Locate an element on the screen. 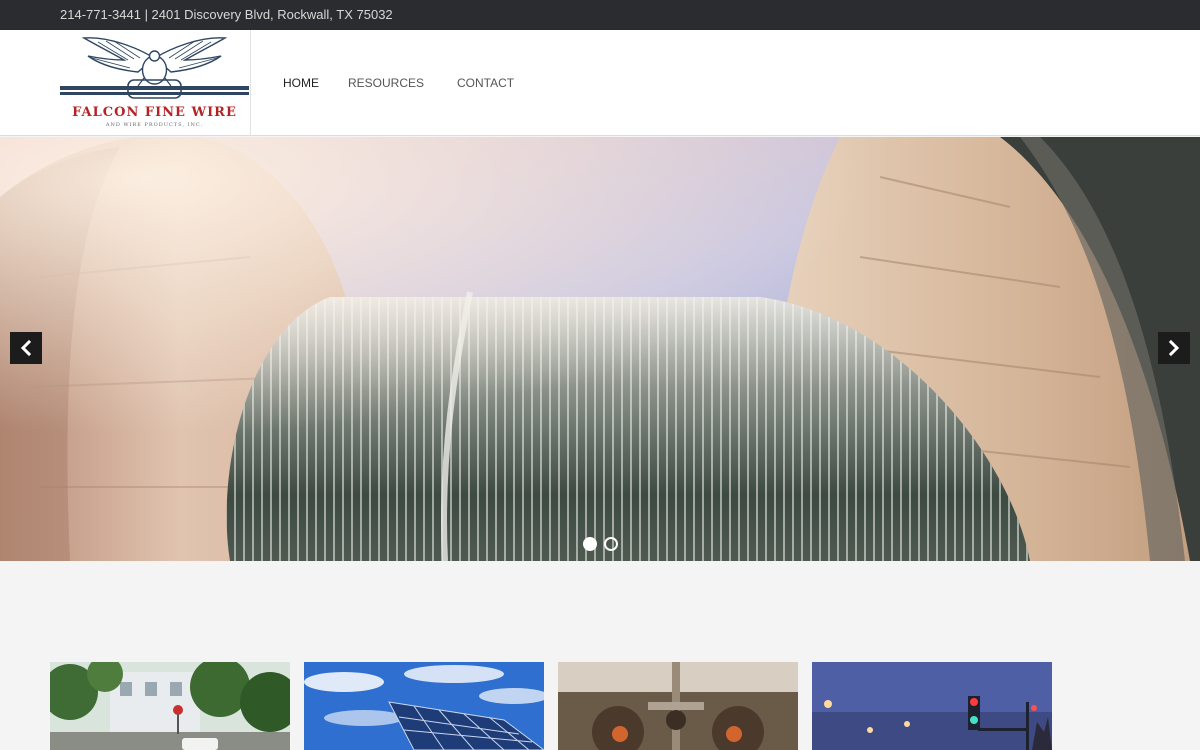 The image size is (1200, 750). thumbnail-traffic is located at coordinates (932, 706).